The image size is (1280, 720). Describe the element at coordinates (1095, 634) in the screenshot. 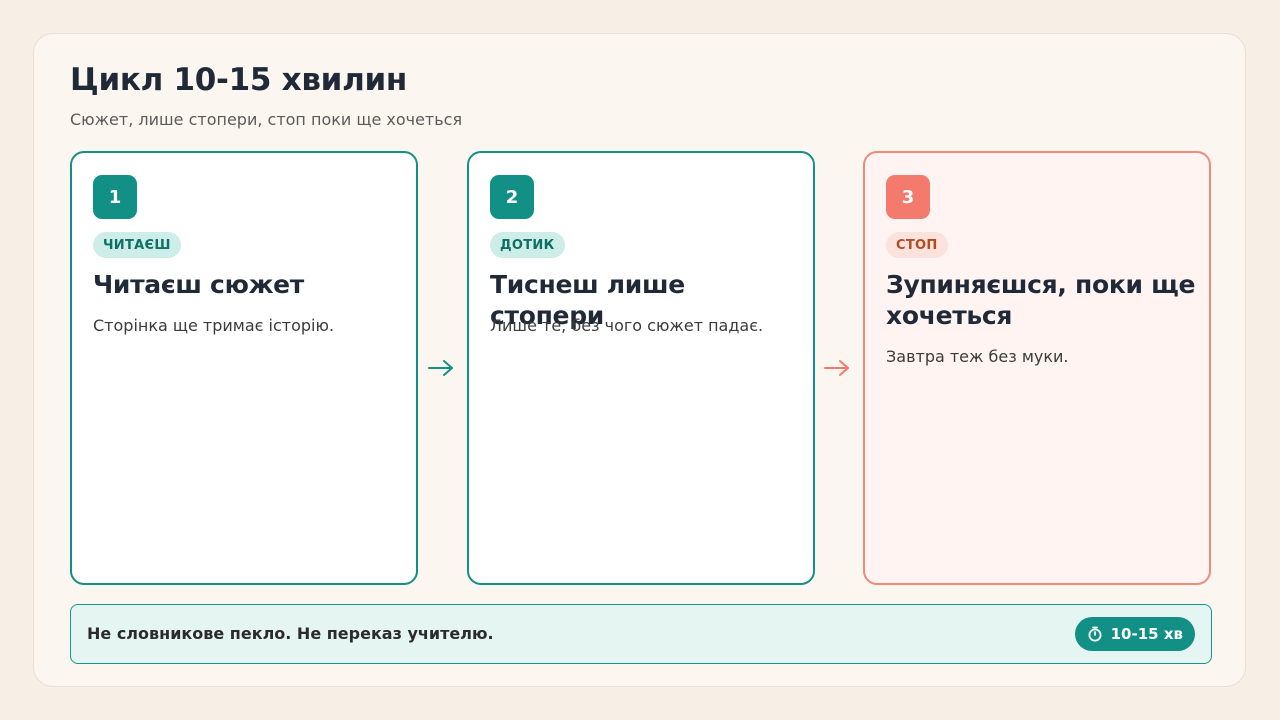

I see `timer-icon` at that location.